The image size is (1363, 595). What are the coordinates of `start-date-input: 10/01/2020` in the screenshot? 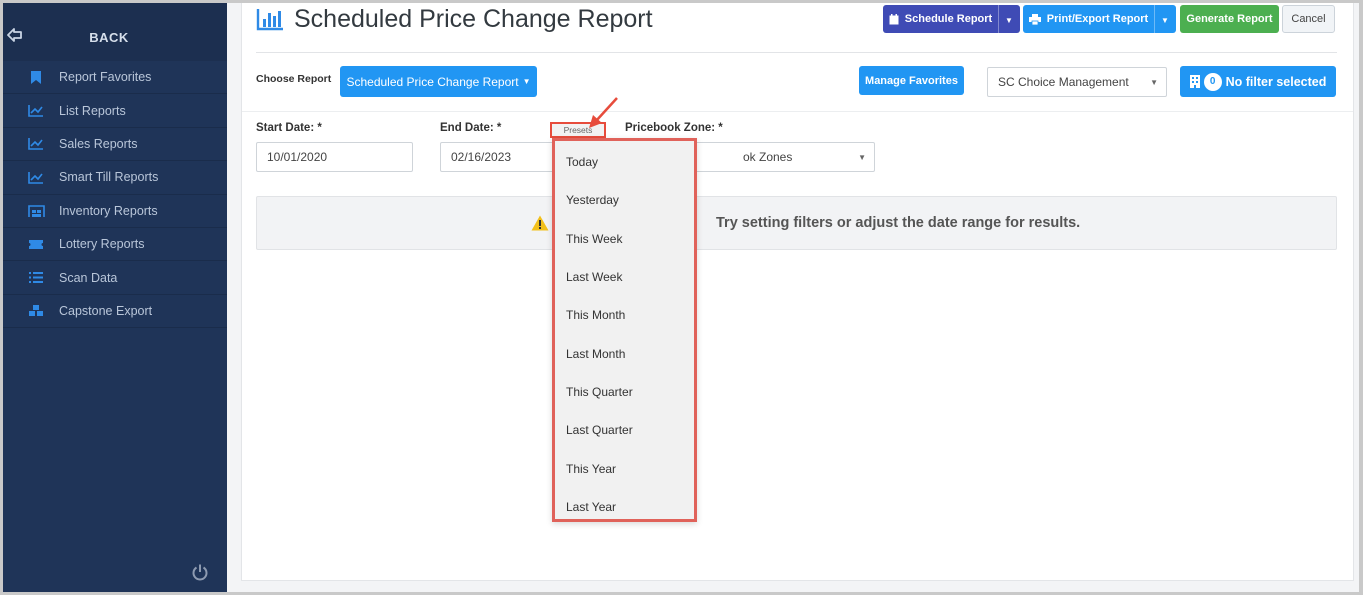 It's located at (334, 157).